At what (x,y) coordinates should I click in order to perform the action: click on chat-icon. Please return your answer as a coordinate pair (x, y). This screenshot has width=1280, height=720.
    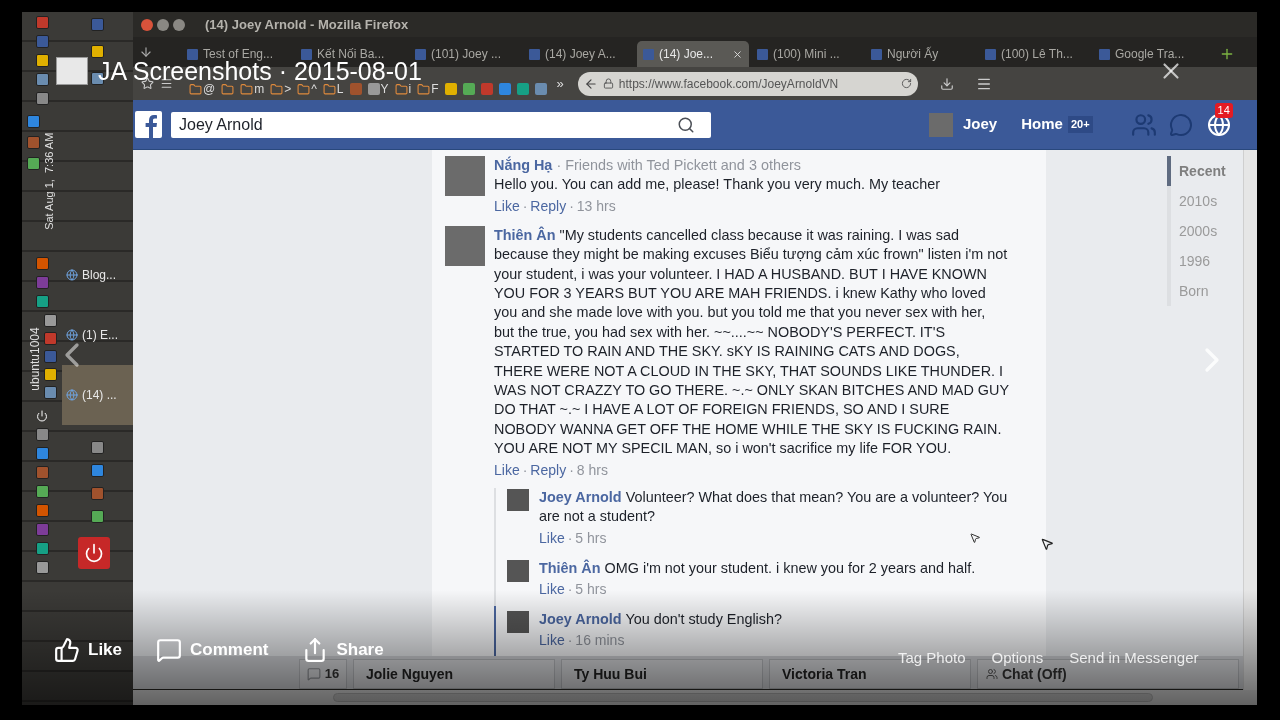
    Looking at the image, I should click on (313, 674).